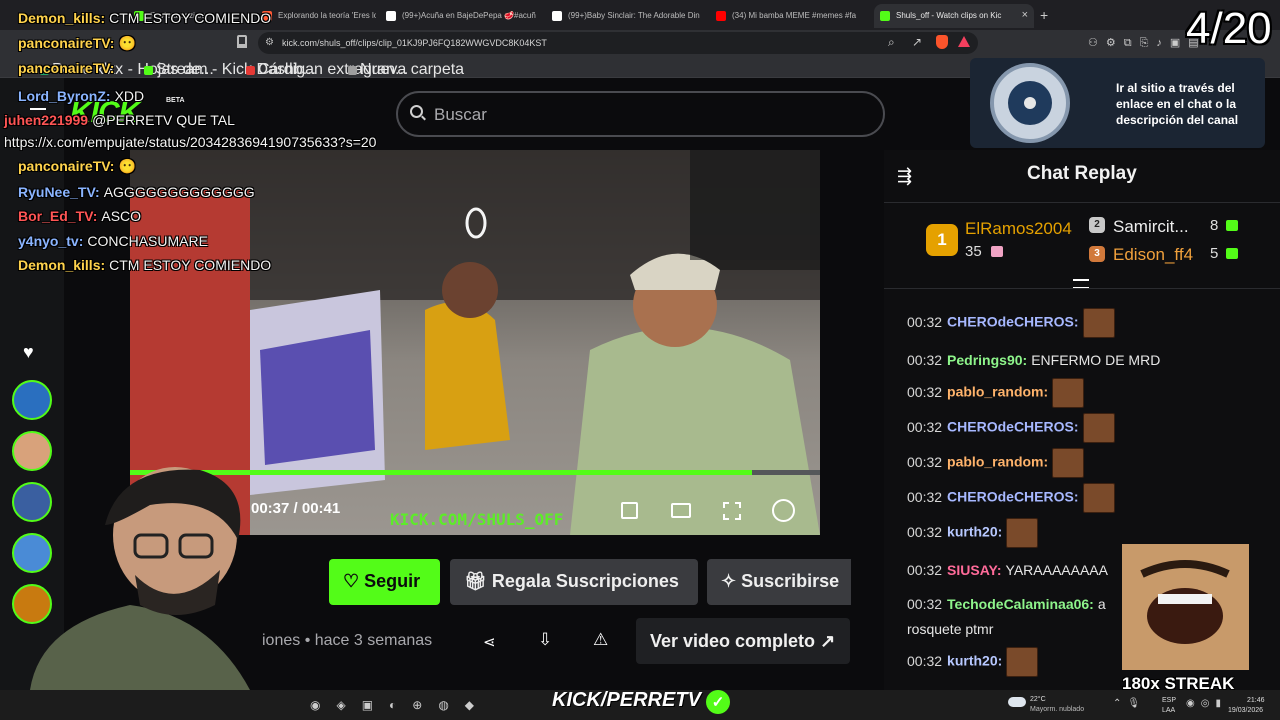 The width and height of the screenshot is (1280, 720). I want to click on leader-count: 8, so click(1214, 225).